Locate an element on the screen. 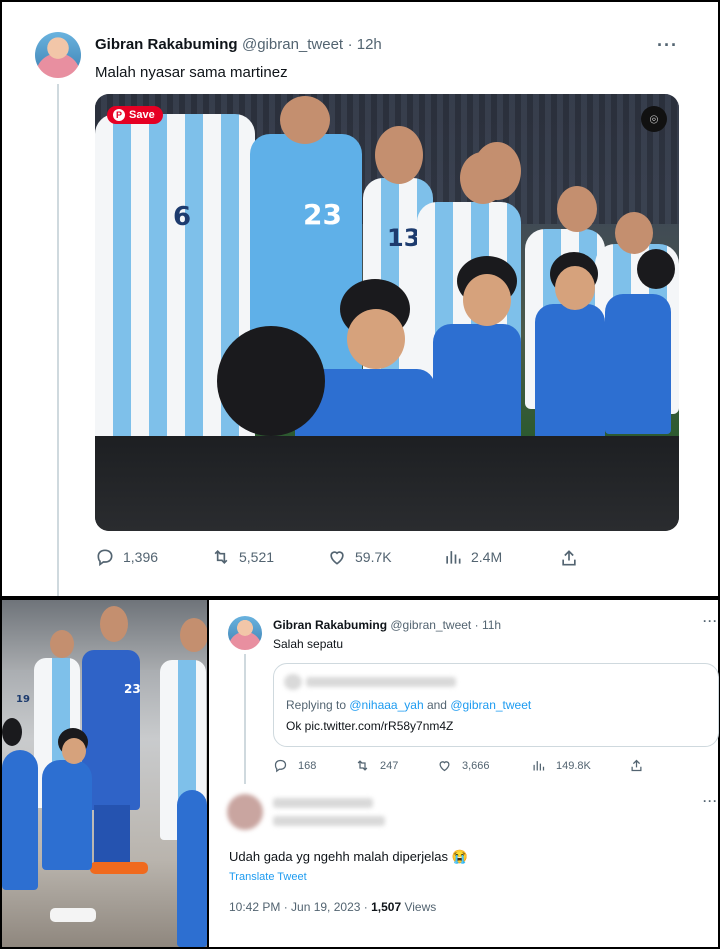 The width and height of the screenshot is (720, 949). jersey-number: 6 is located at coordinates (182, 217).